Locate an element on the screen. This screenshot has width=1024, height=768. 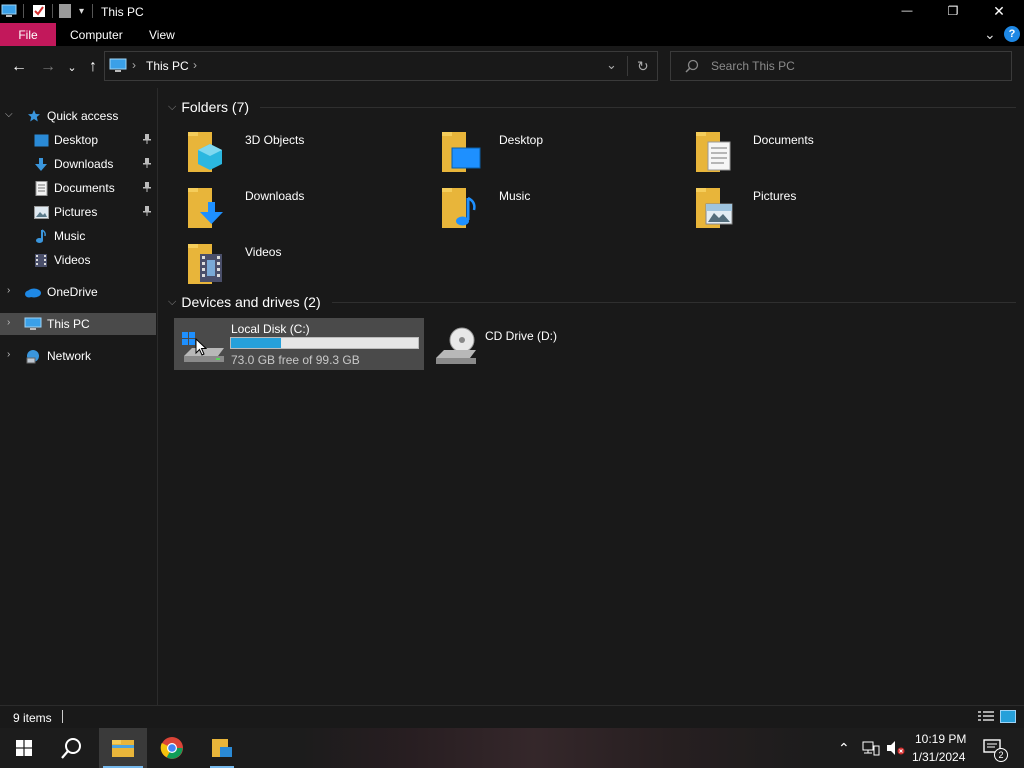
volume-muted-icon is located at coordinates (896, 749).